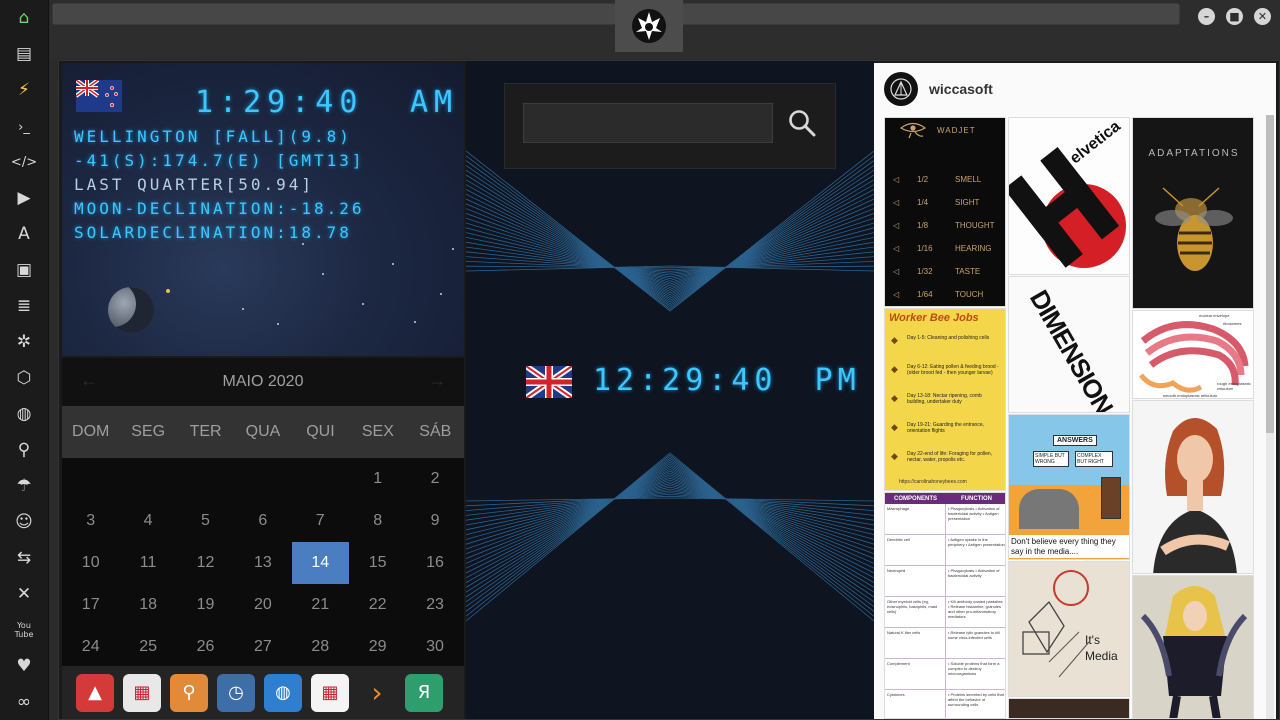 Image resolution: width=1280 pixels, height=720 pixels. I want to click on search-icon, so click(802, 123).